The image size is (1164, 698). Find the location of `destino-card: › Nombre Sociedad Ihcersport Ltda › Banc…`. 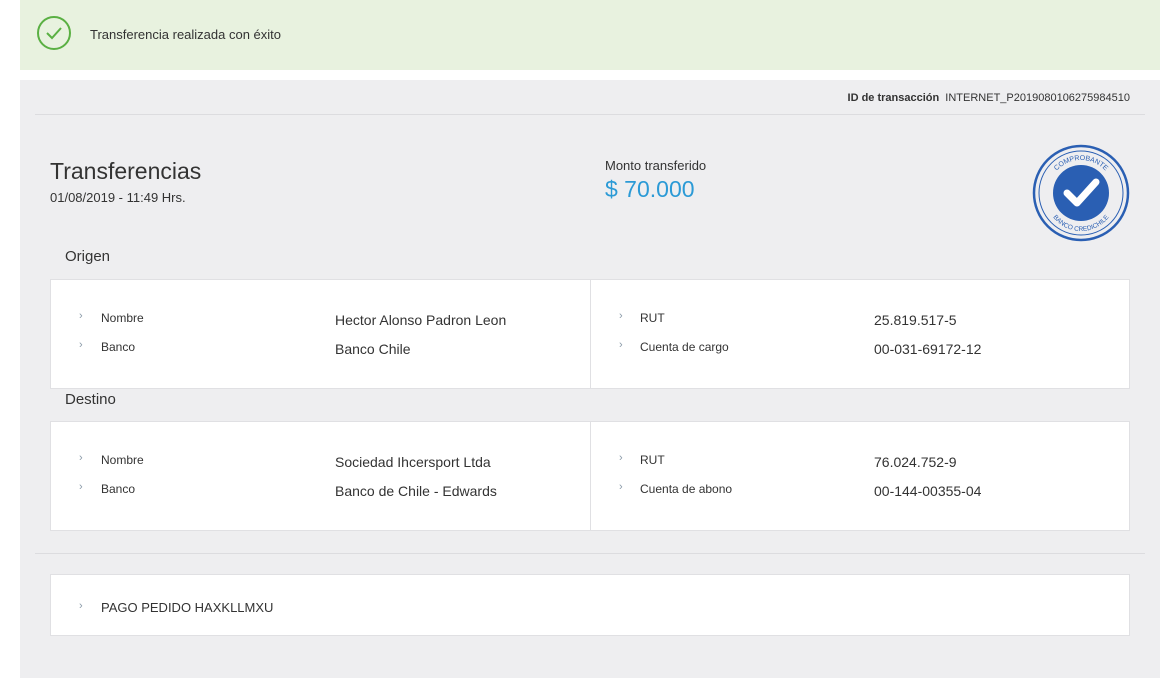

destino-card: › Nombre Sociedad Ihcersport Ltda › Banc… is located at coordinates (590, 476).